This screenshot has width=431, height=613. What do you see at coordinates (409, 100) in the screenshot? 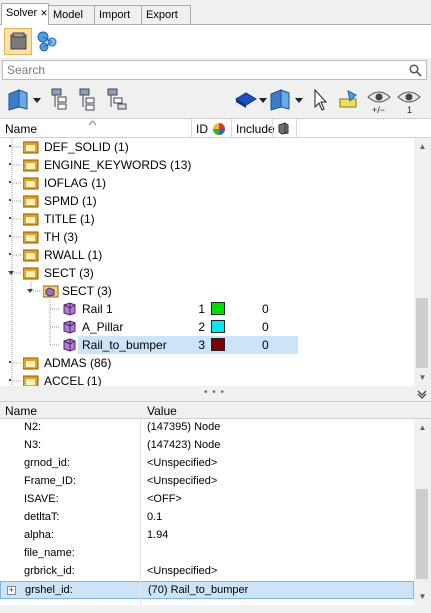
I see `show-one-icon: 1` at bounding box center [409, 100].